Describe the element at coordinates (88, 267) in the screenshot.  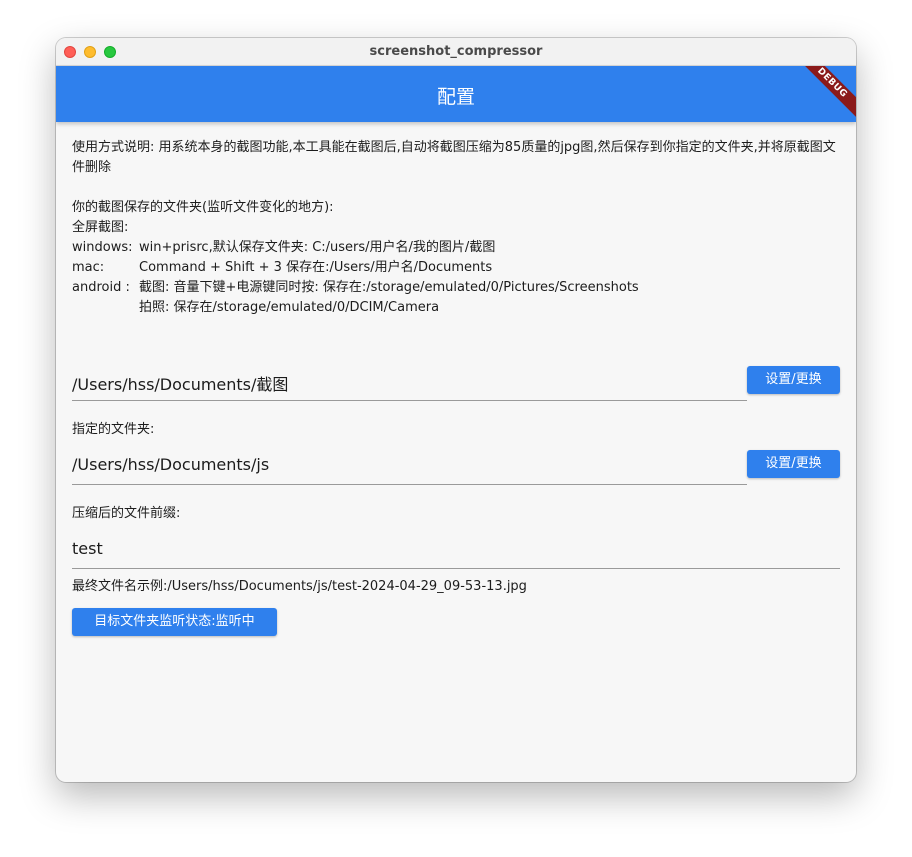
I see `mac-key: mac:` at that location.